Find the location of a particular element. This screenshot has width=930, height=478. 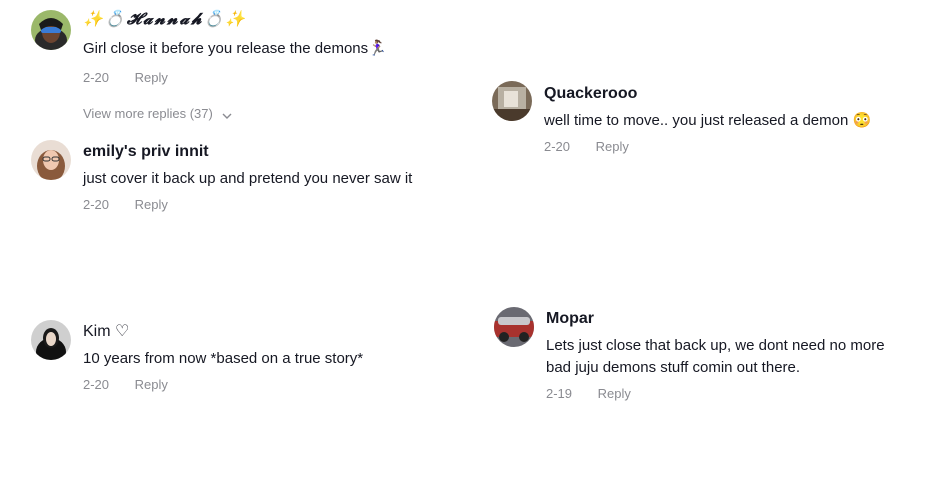

comment-date: 2-19 is located at coordinates (559, 393).